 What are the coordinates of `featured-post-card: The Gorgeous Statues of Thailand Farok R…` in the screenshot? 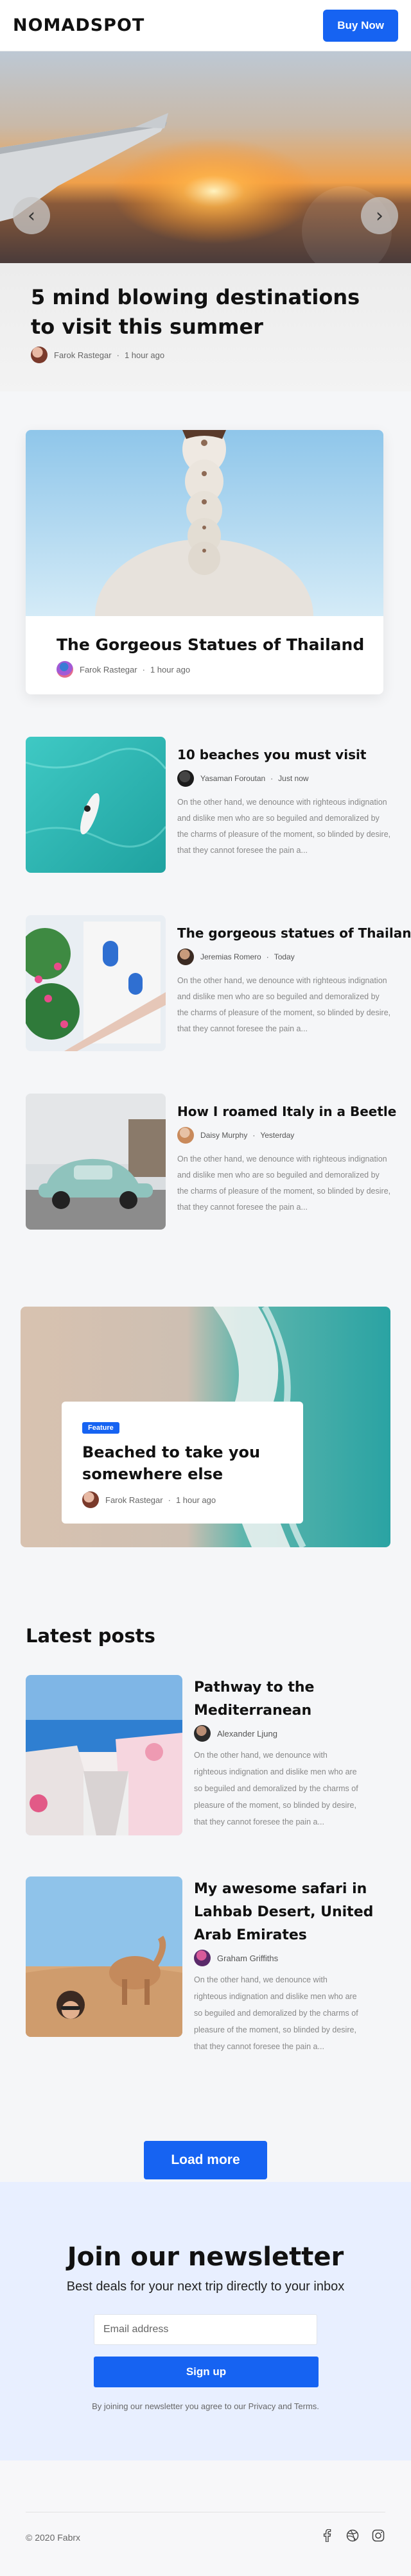 It's located at (205, 562).